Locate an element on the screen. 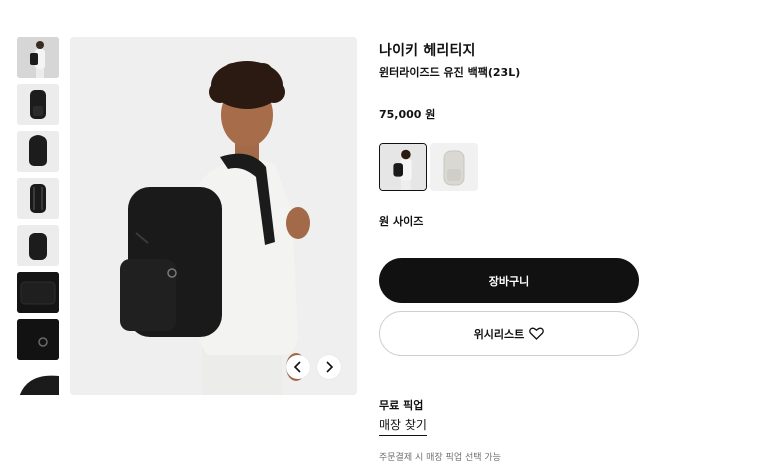  size-label: 원 사이즈 is located at coordinates (401, 221).